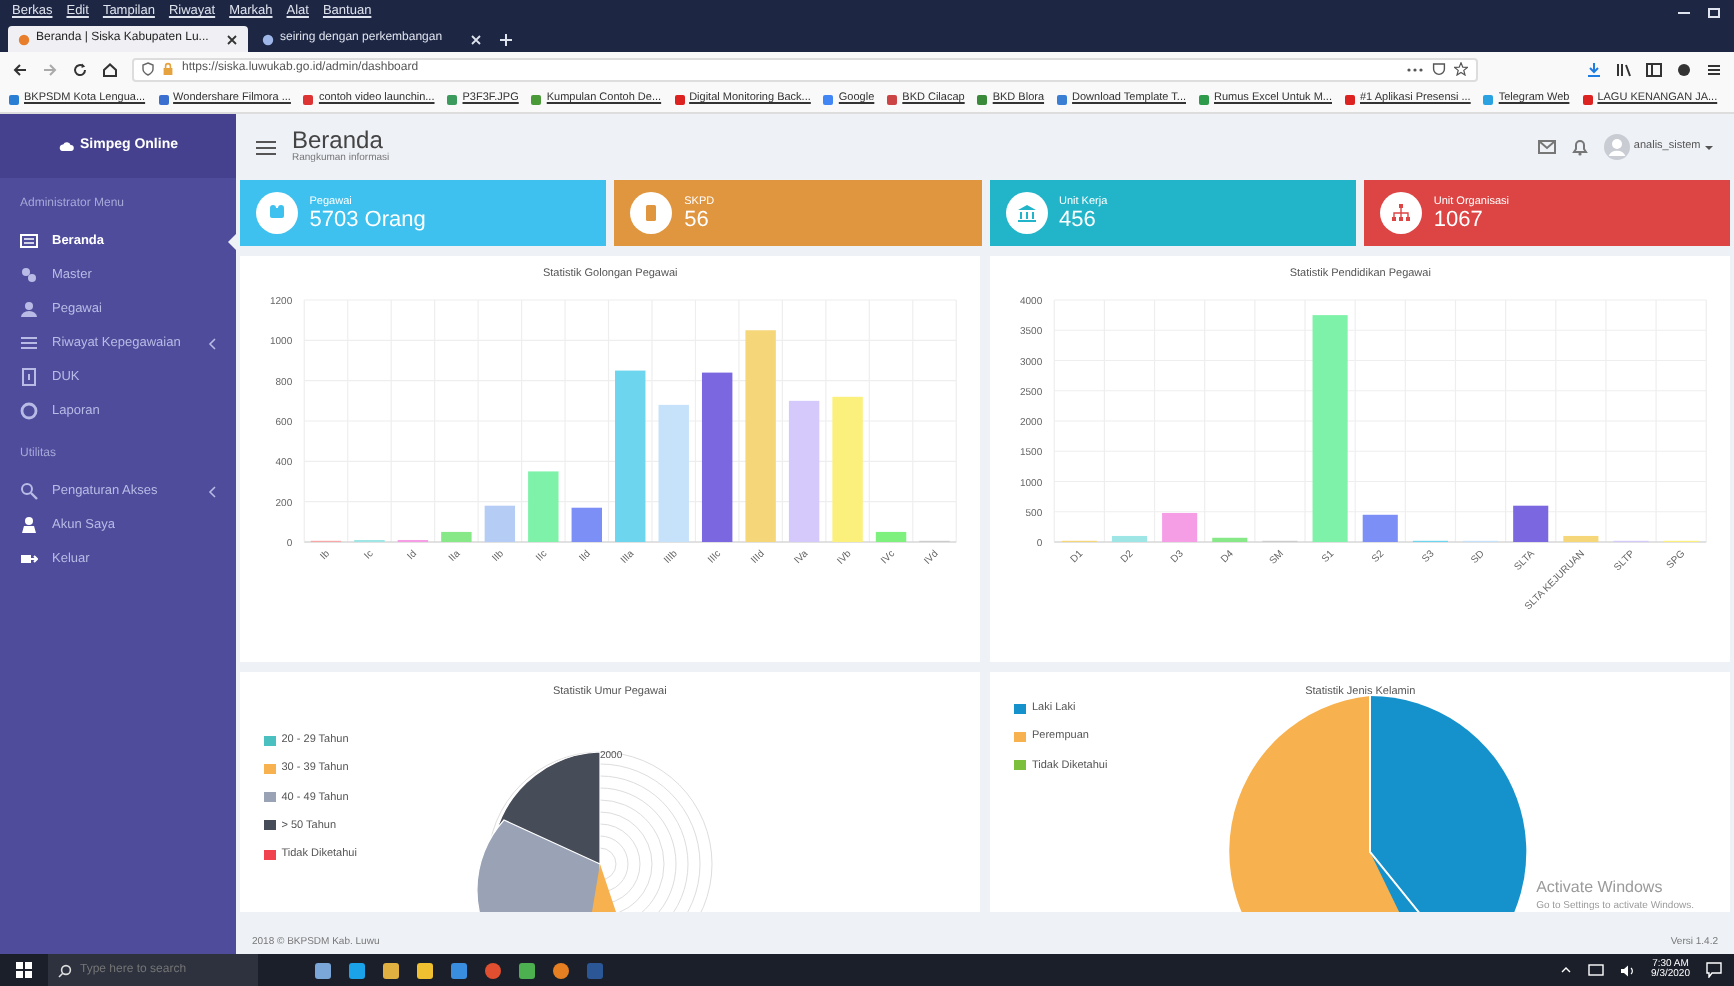 The image size is (1734, 986). What do you see at coordinates (697, 221) in the screenshot?
I see `stat-value: 56` at bounding box center [697, 221].